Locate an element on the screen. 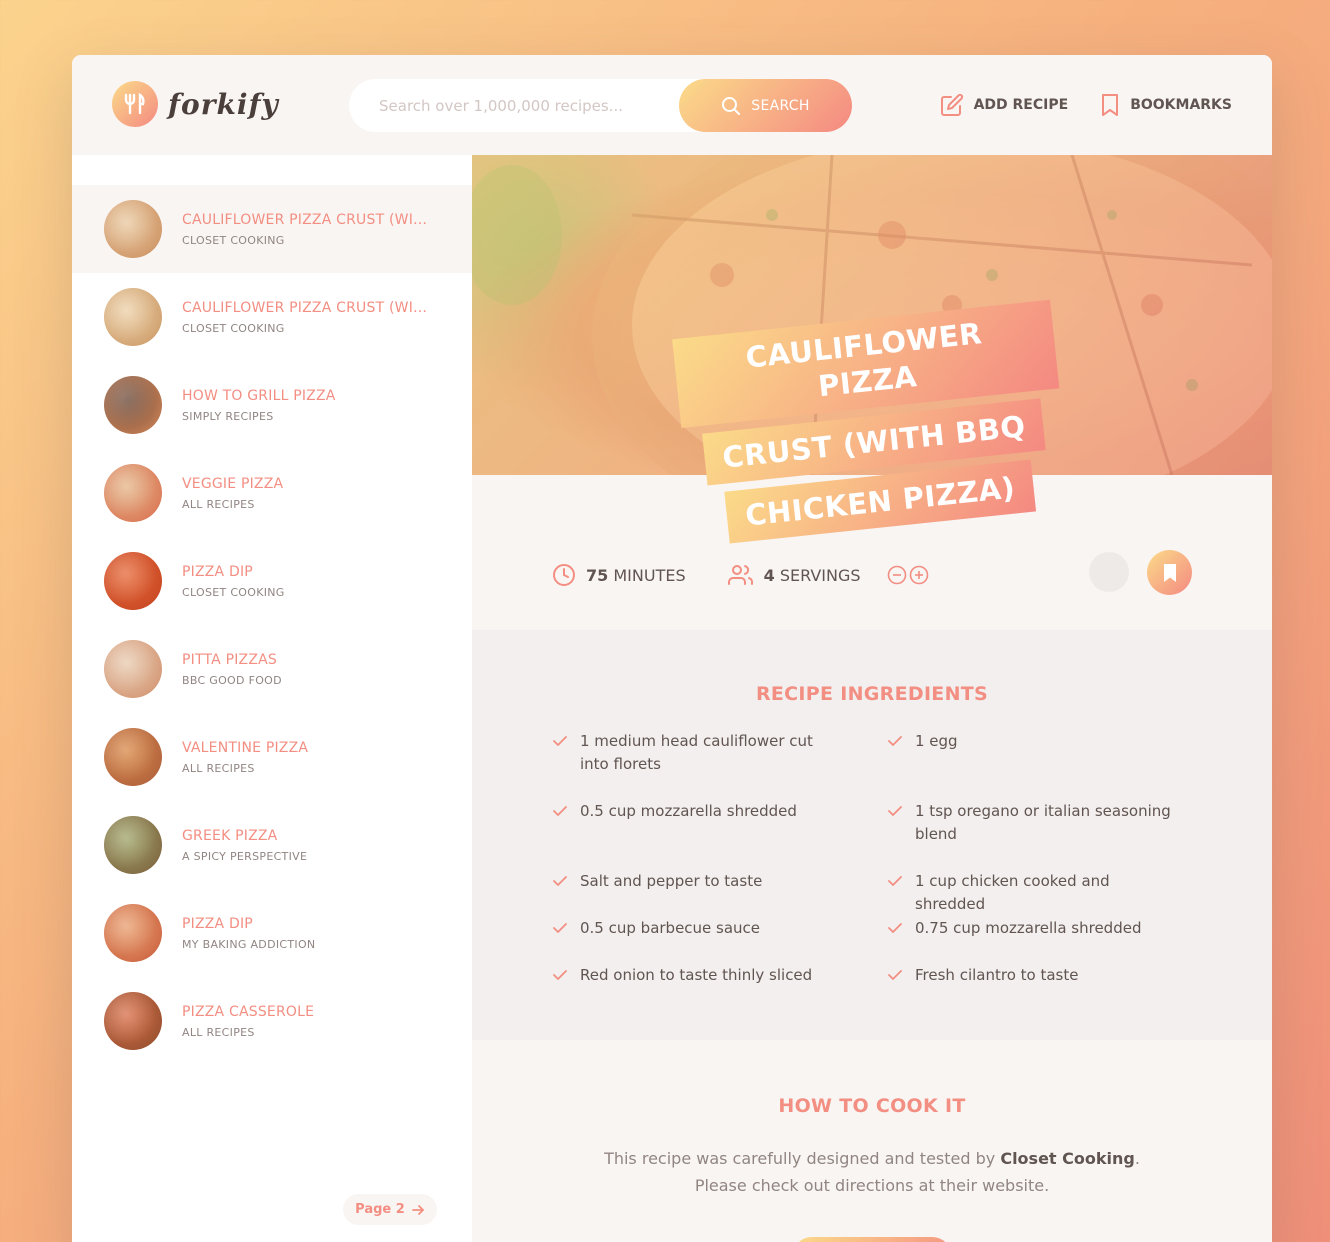 Image resolution: width=1330 pixels, height=1242 pixels. increase-servings-icon is located at coordinates (919, 575).